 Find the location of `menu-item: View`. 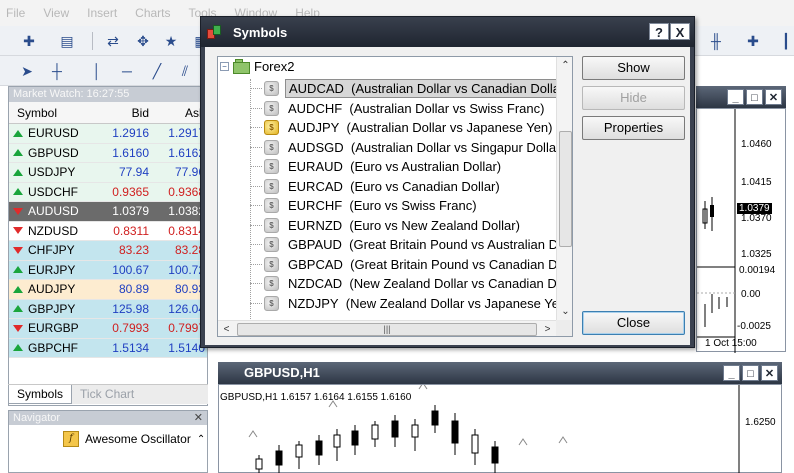

menu-item: View is located at coordinates (56, 13).